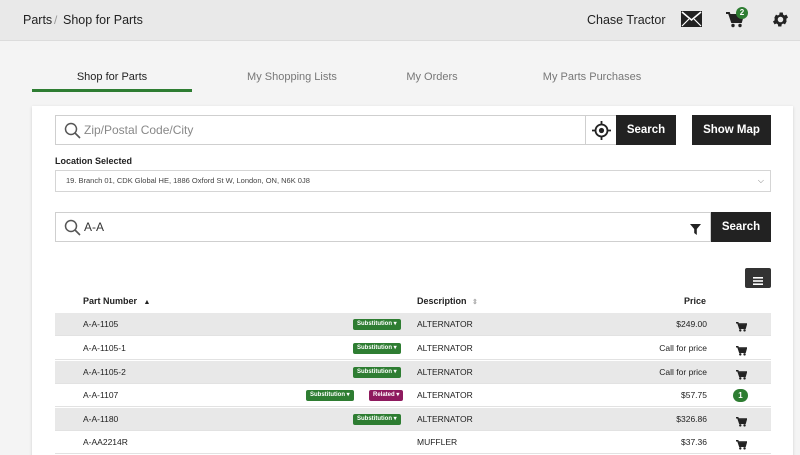 Image resolution: width=800 pixels, height=455 pixels. What do you see at coordinates (292, 77) in the screenshot?
I see `tab-my-shopping-lists: My Shopping Lists` at bounding box center [292, 77].